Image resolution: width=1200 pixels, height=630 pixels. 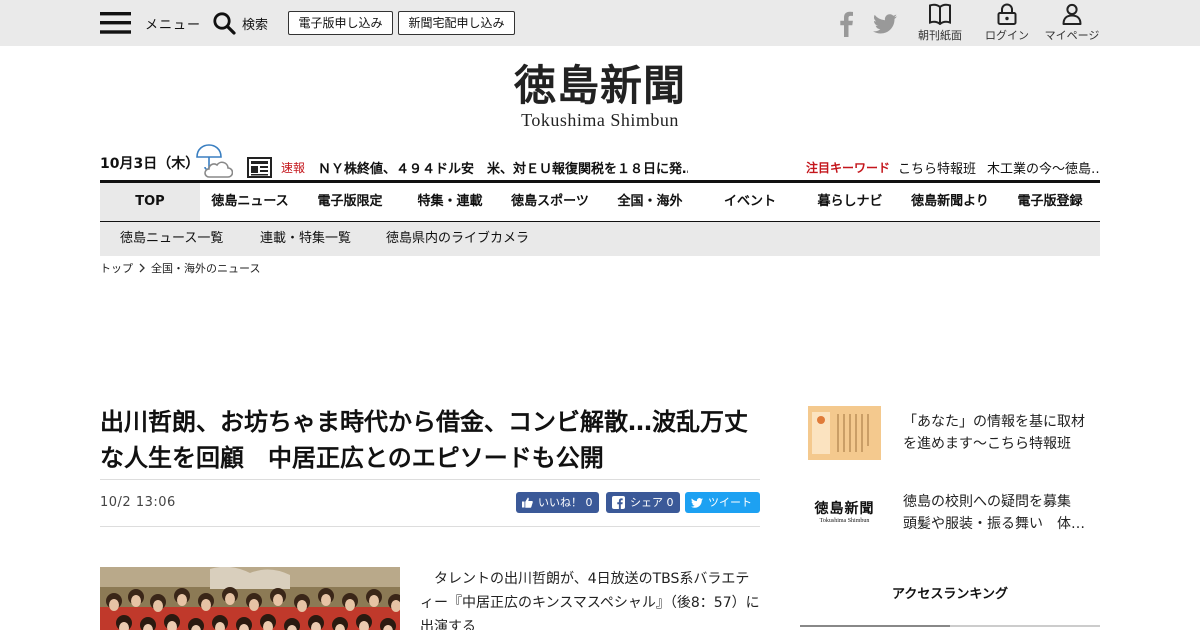 I want to click on logo-roman: Tokushima Shimbun, so click(x=600, y=120).